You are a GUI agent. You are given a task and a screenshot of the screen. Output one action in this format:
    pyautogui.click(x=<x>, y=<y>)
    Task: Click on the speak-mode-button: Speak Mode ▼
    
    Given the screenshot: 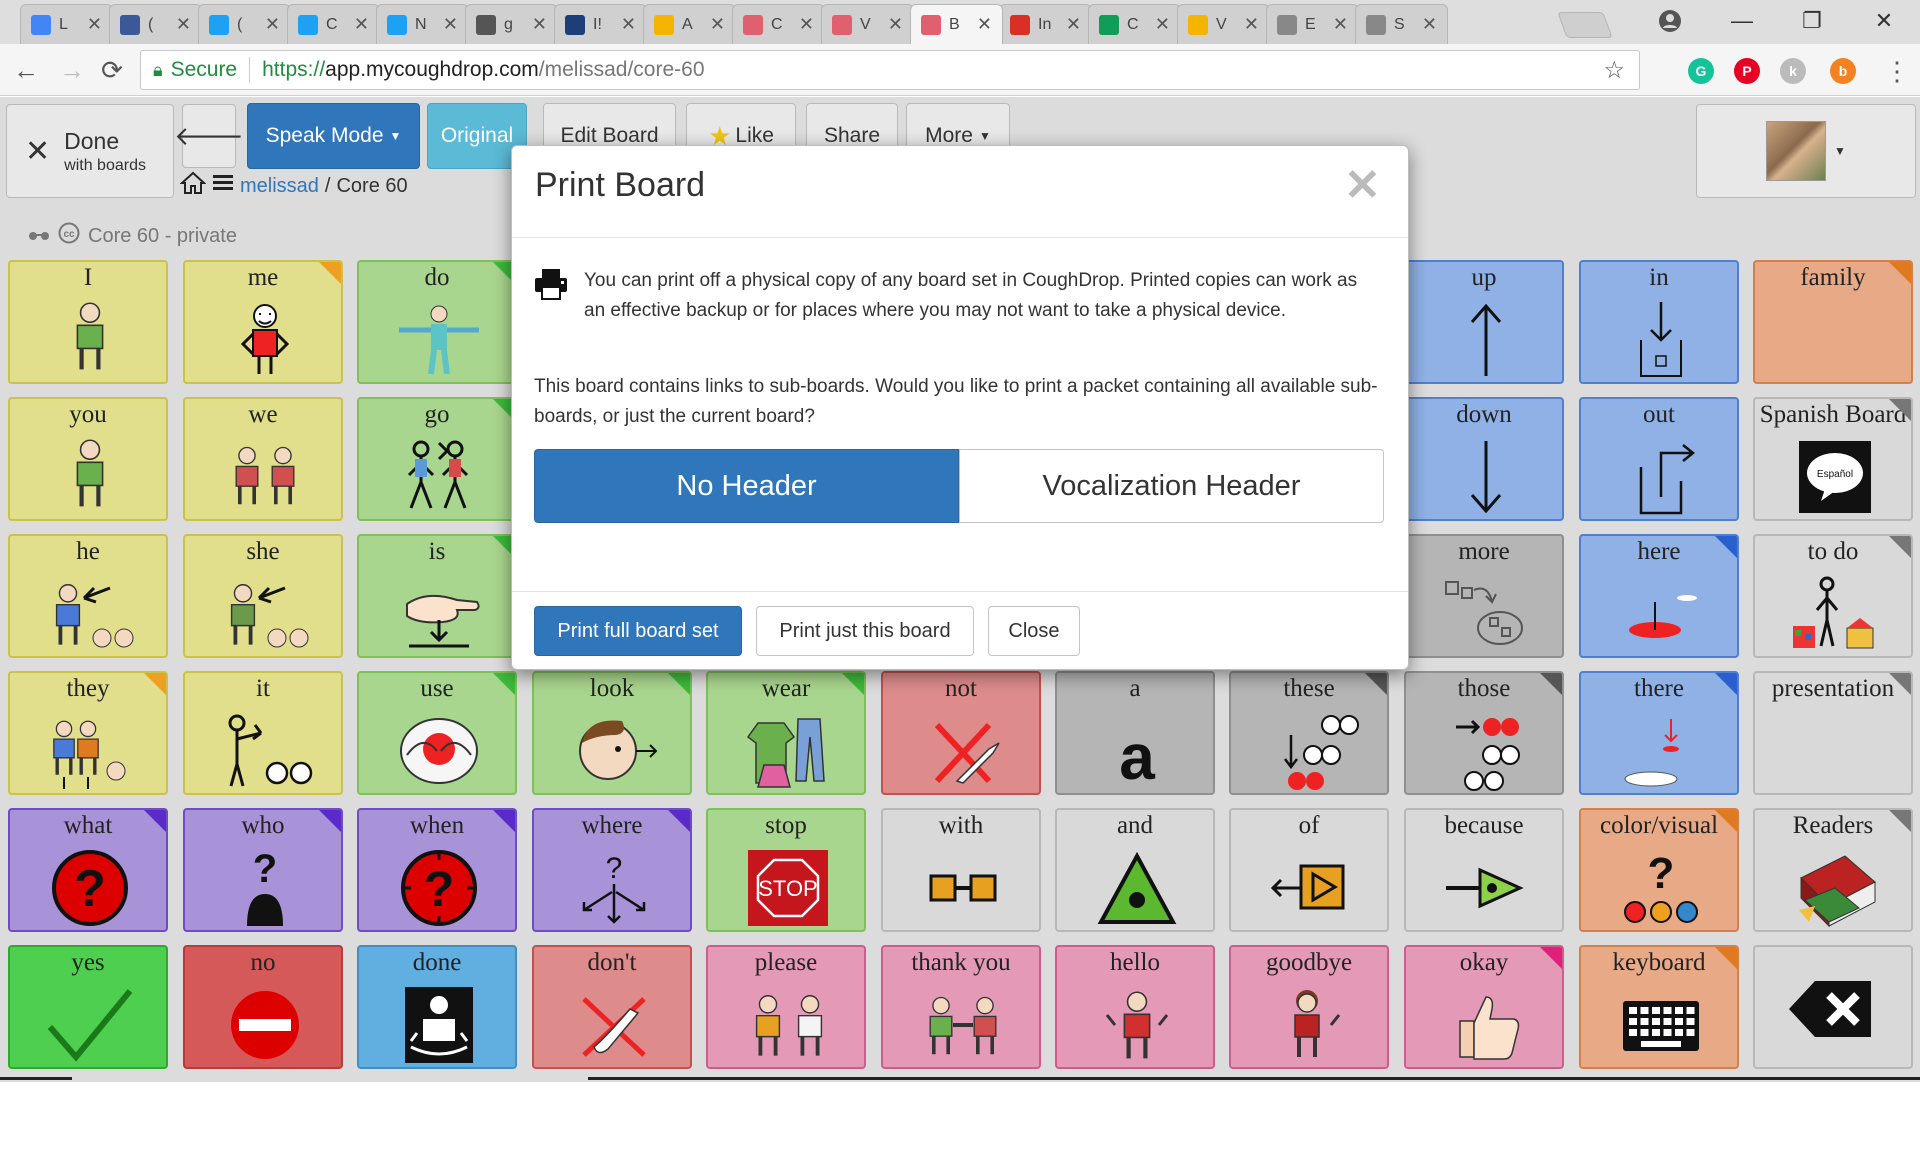 What is the action you would take?
    pyautogui.click(x=333, y=136)
    